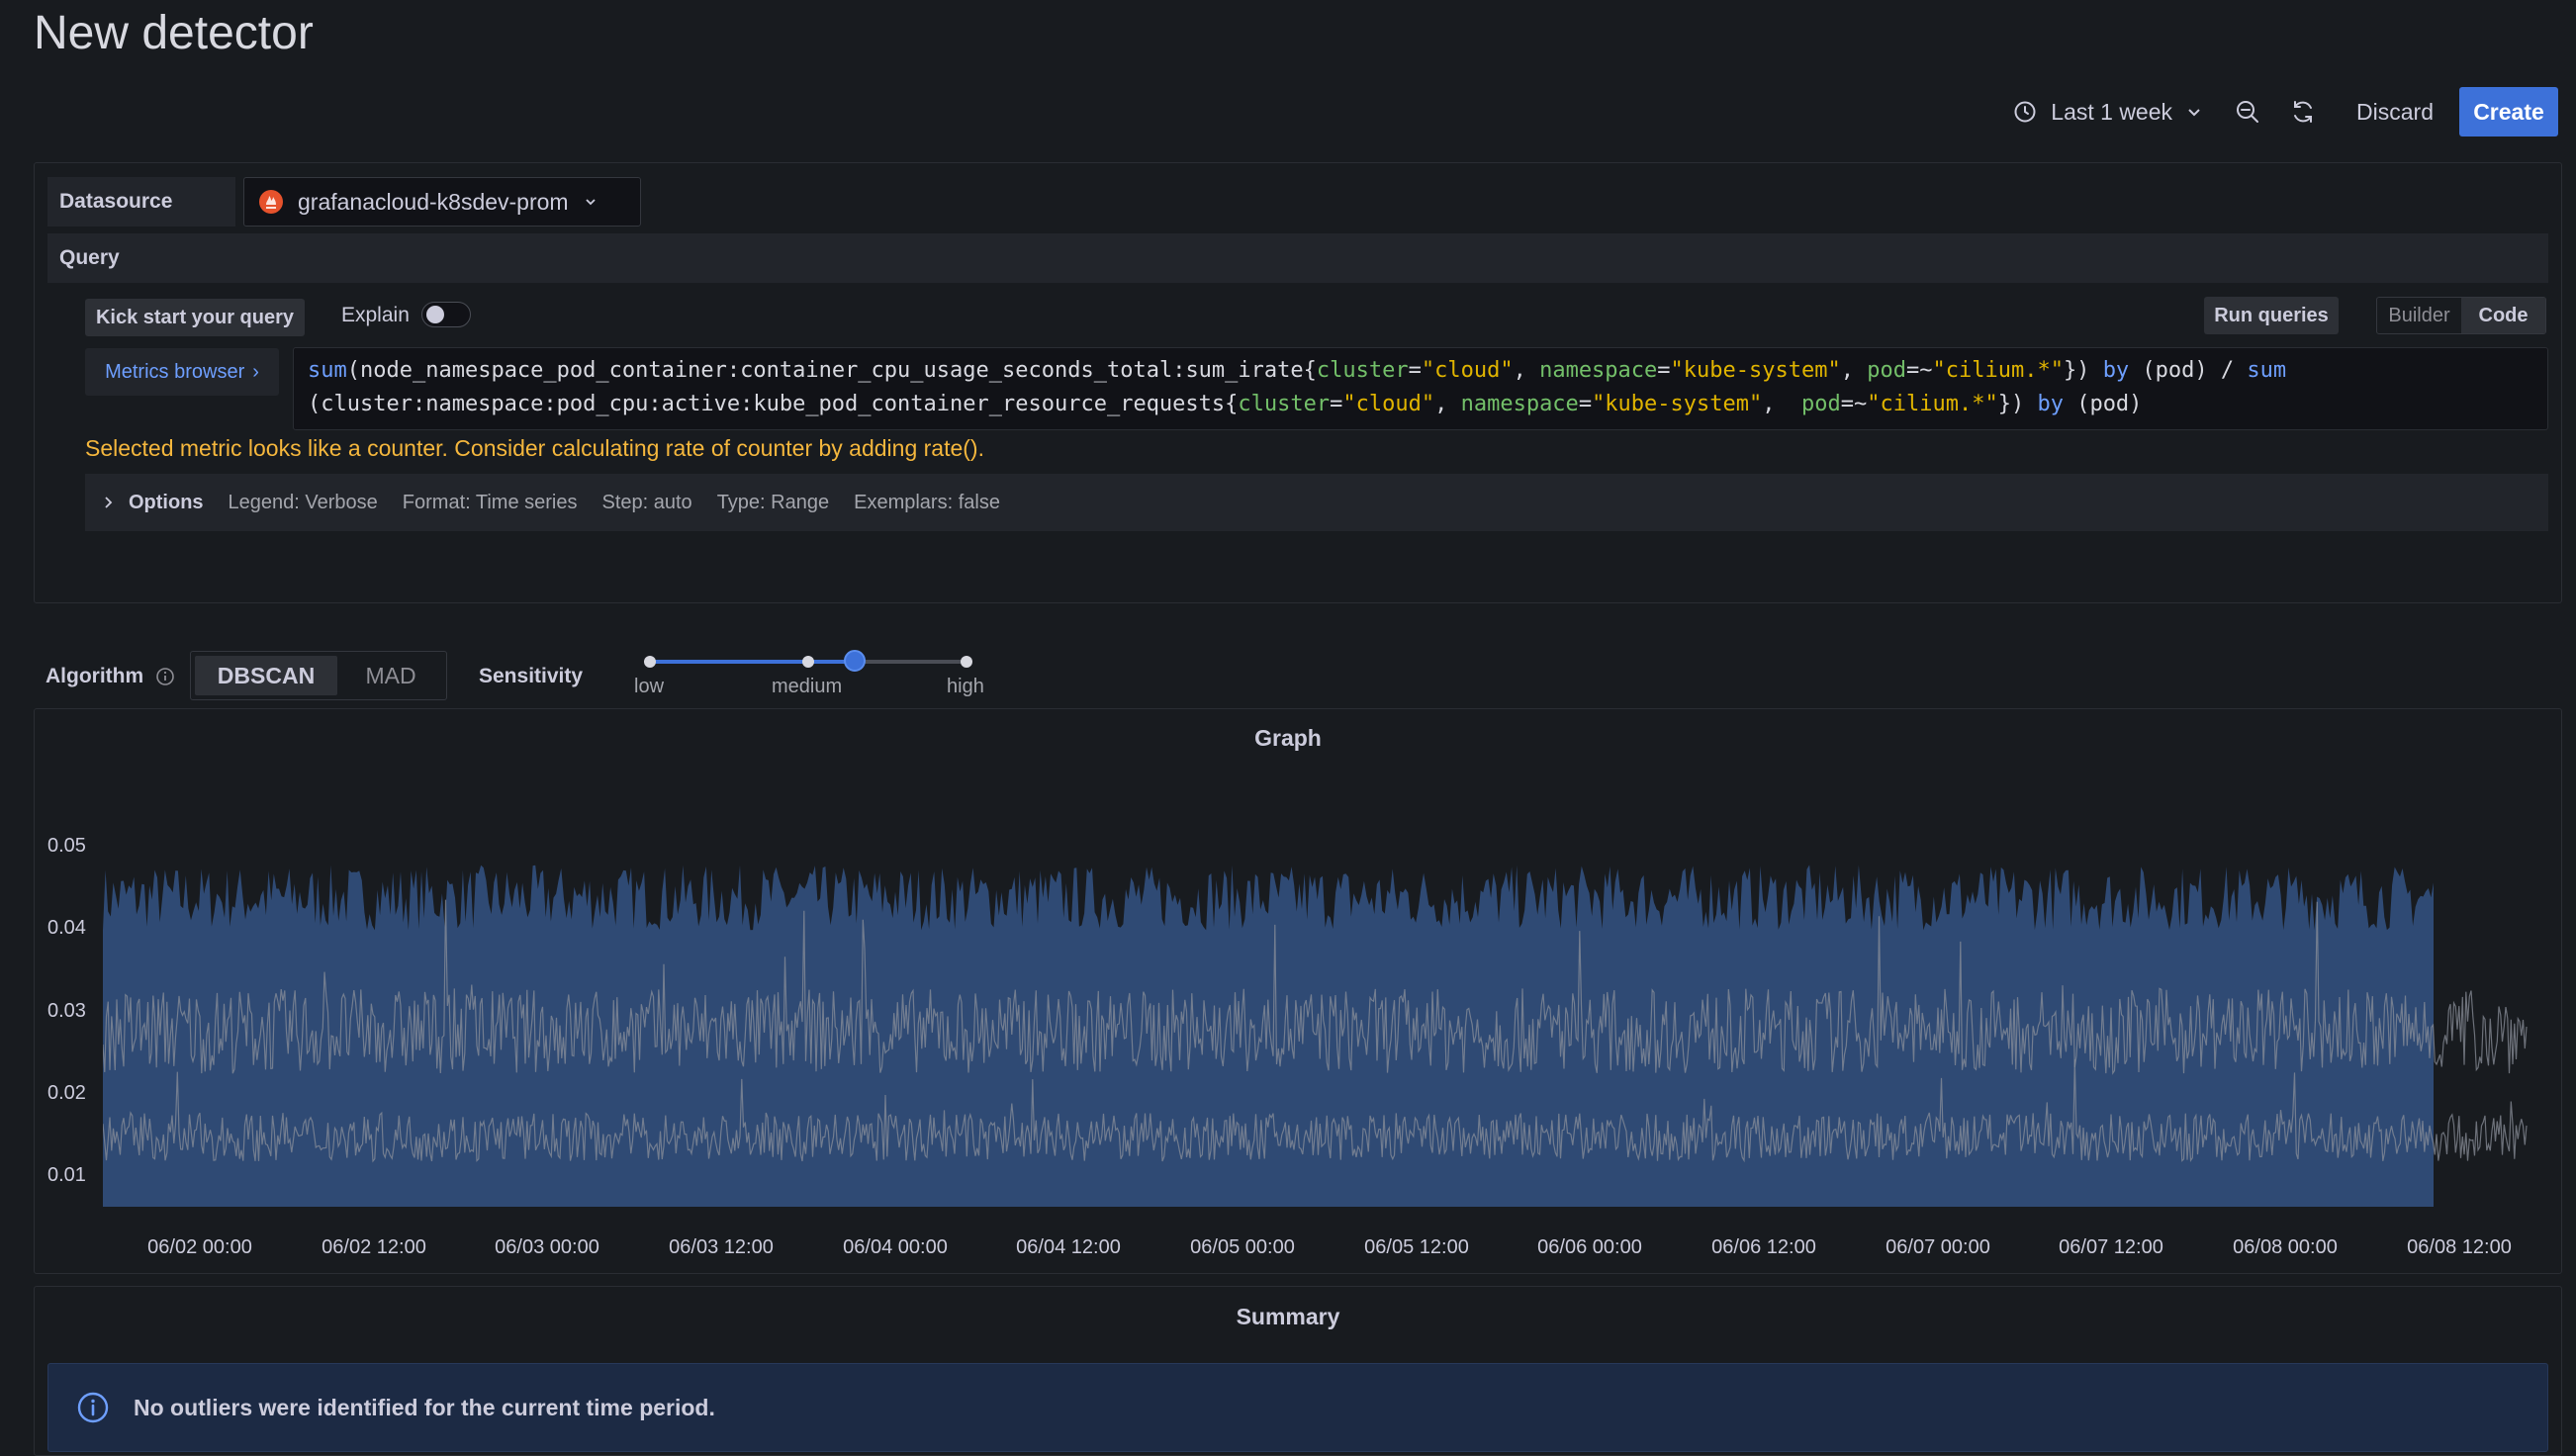 The height and width of the screenshot is (1456, 2576). What do you see at coordinates (174, 33) in the screenshot?
I see `page-title: New detector` at bounding box center [174, 33].